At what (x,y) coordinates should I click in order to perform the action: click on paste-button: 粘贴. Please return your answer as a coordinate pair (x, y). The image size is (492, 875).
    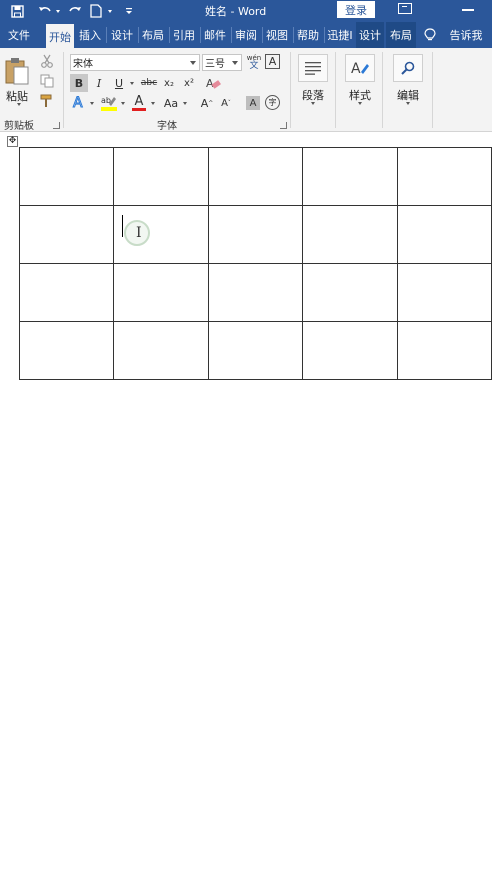
    Looking at the image, I should click on (17, 80).